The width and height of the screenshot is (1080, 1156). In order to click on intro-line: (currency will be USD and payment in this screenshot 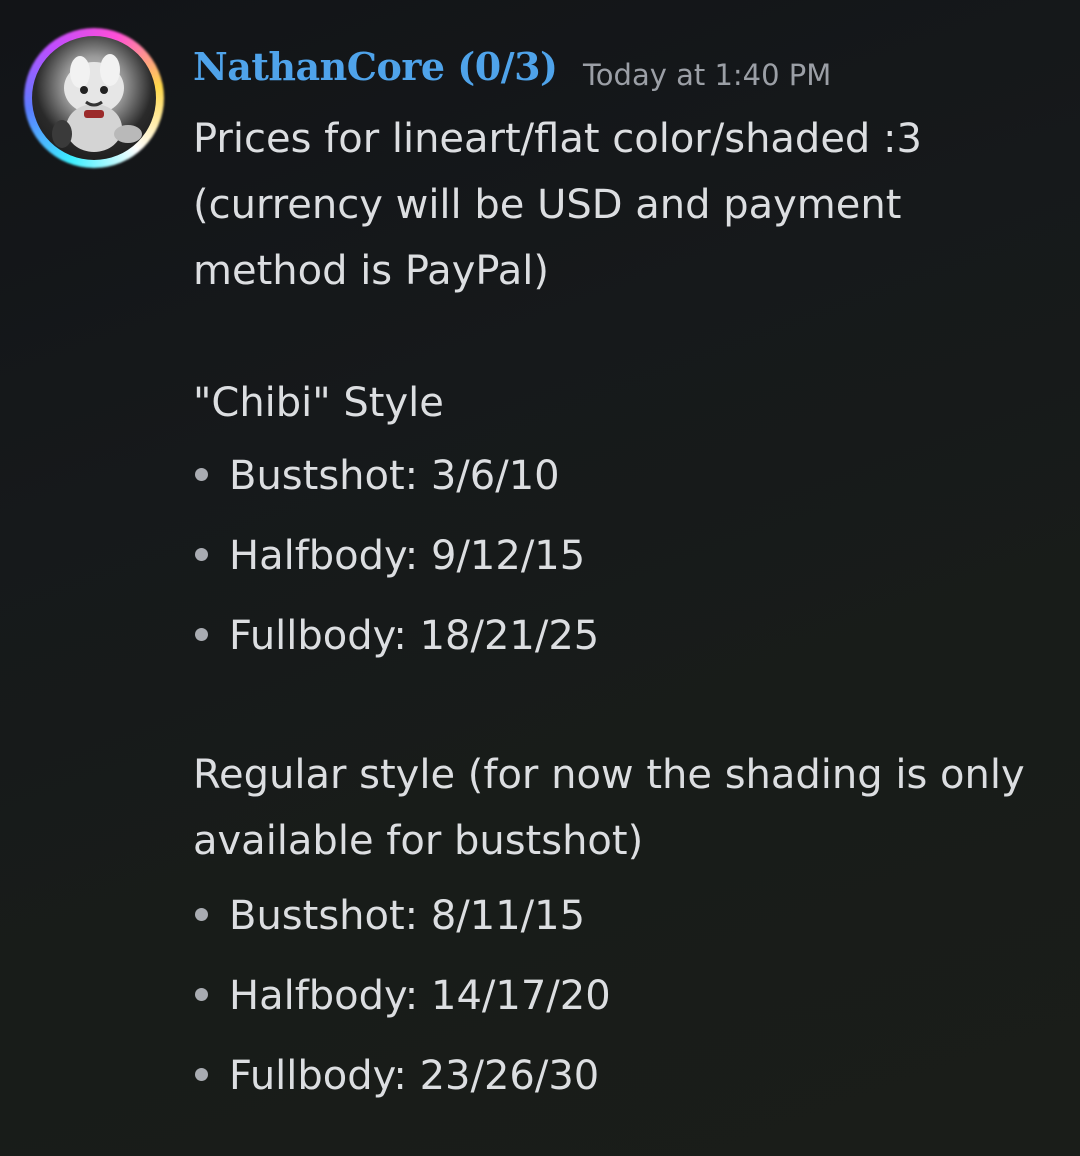, I will do `click(547, 205)`.